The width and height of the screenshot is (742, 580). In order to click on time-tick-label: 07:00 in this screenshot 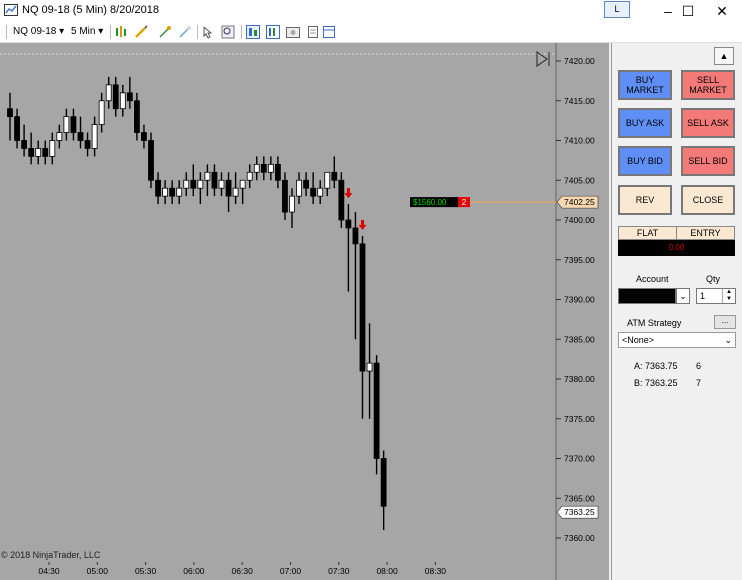, I will do `click(291, 571)`.